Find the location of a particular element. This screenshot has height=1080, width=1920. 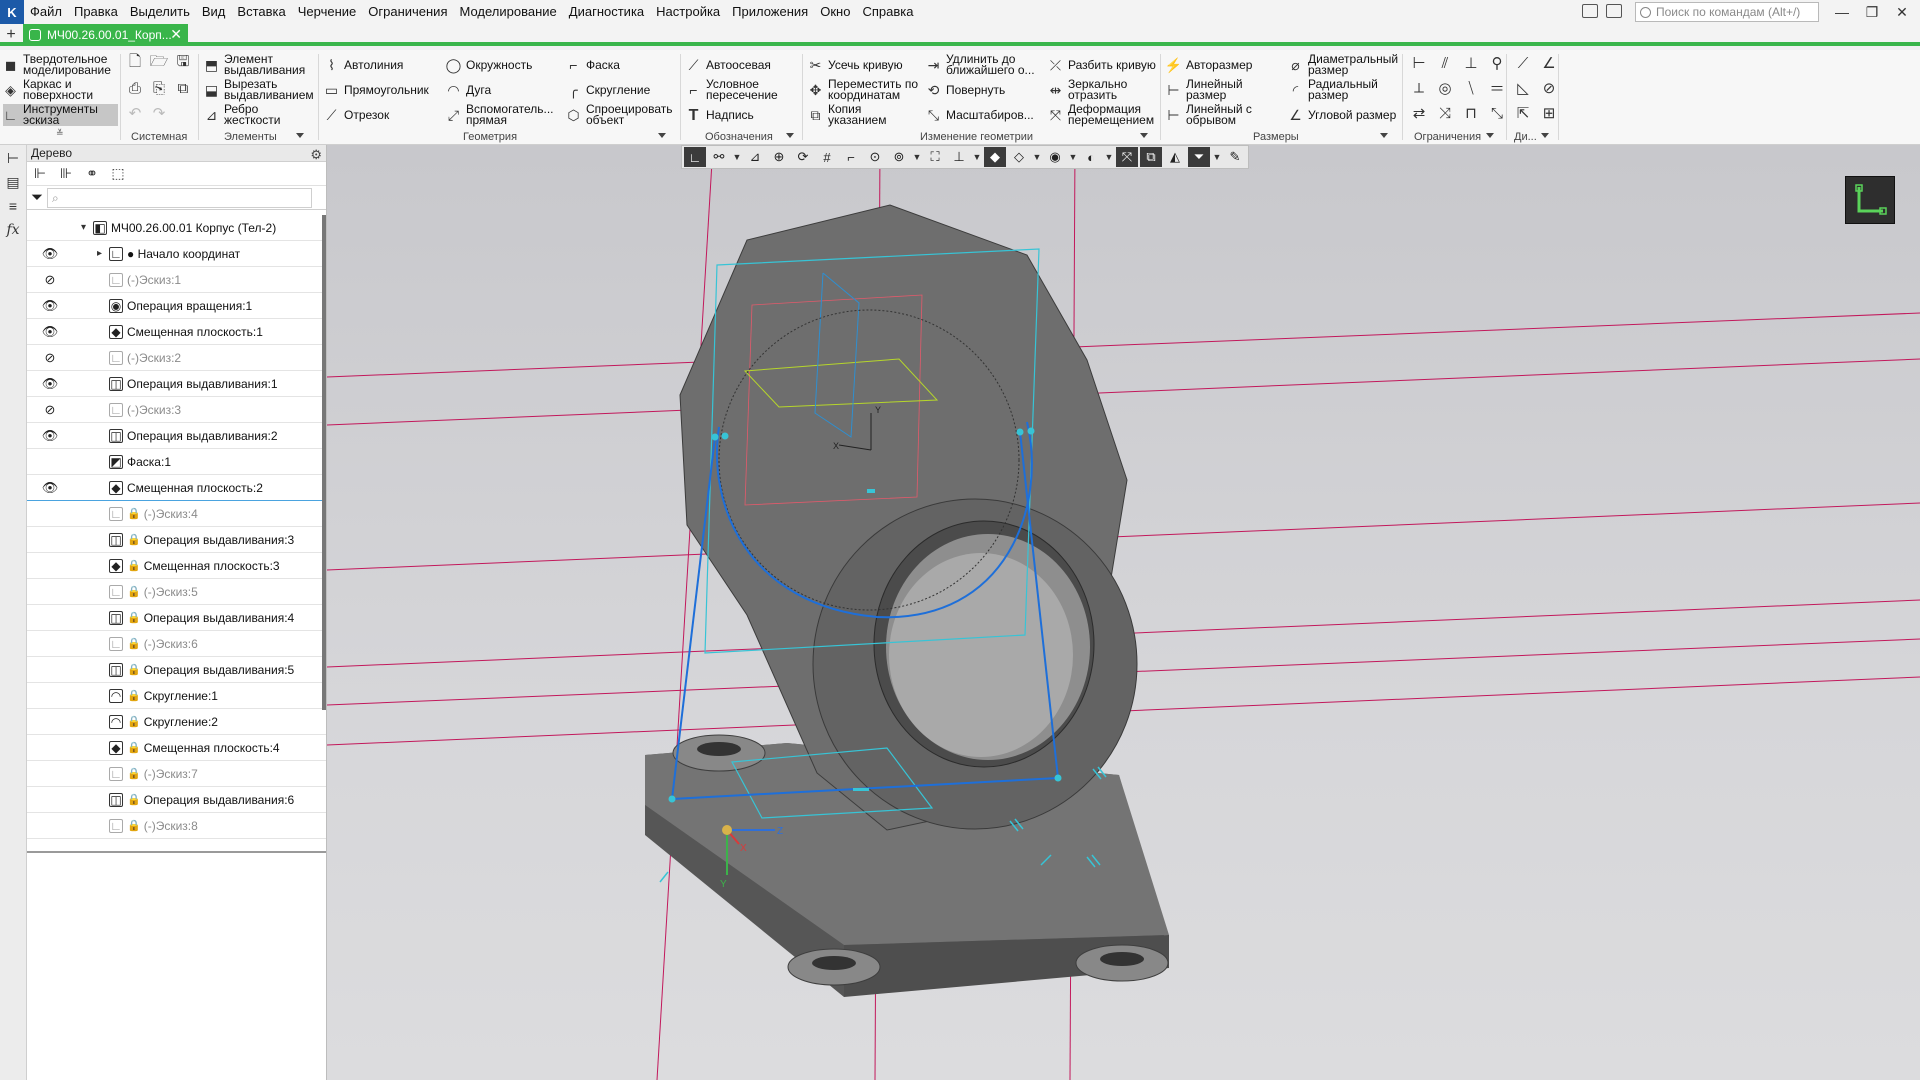

auto-dimension-button: ⚡ Авторазмер is located at coordinates (1209, 65).